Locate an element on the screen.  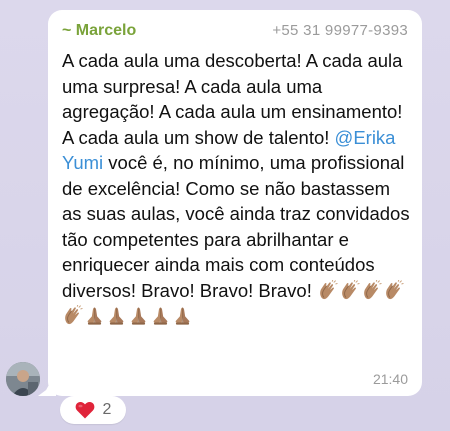
red-heart-icon is located at coordinates (84, 410).